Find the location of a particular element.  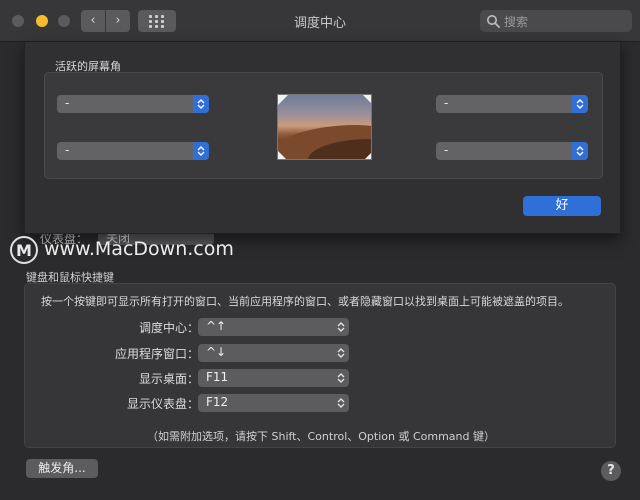

corner-markers is located at coordinates (324, 127).